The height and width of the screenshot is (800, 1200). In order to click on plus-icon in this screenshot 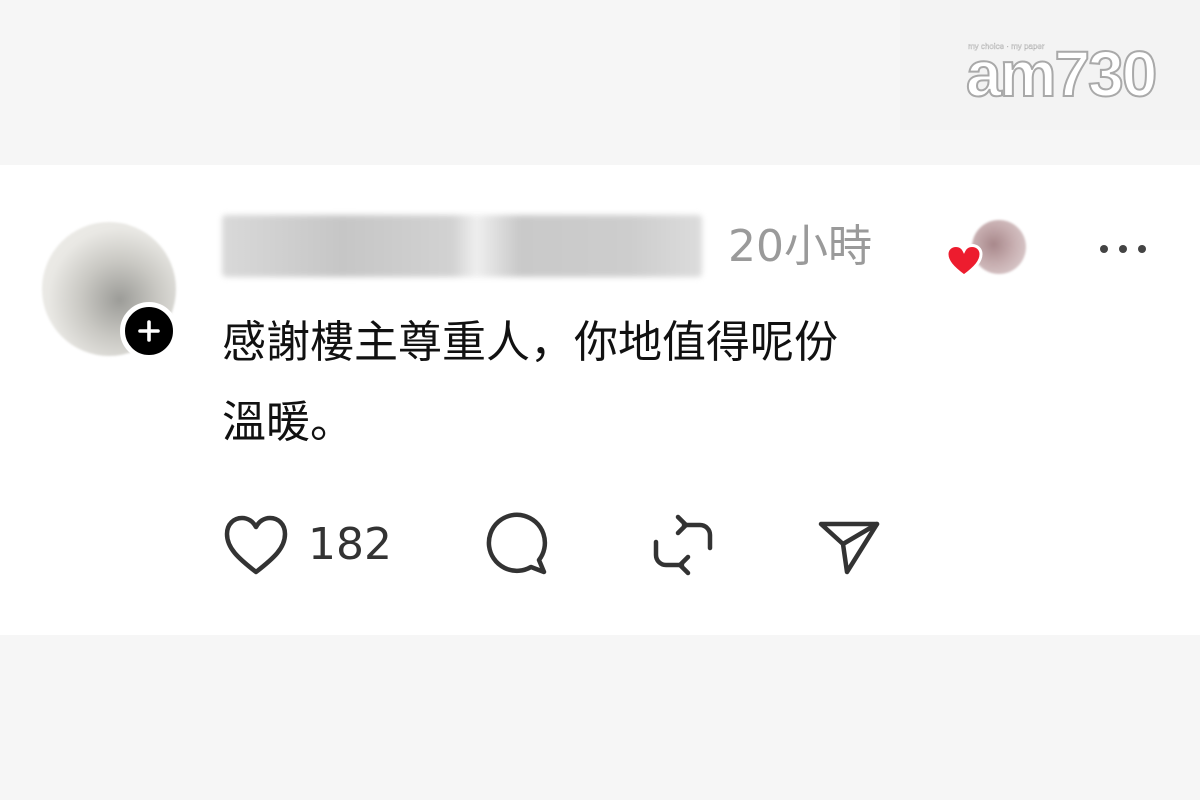, I will do `click(149, 331)`.